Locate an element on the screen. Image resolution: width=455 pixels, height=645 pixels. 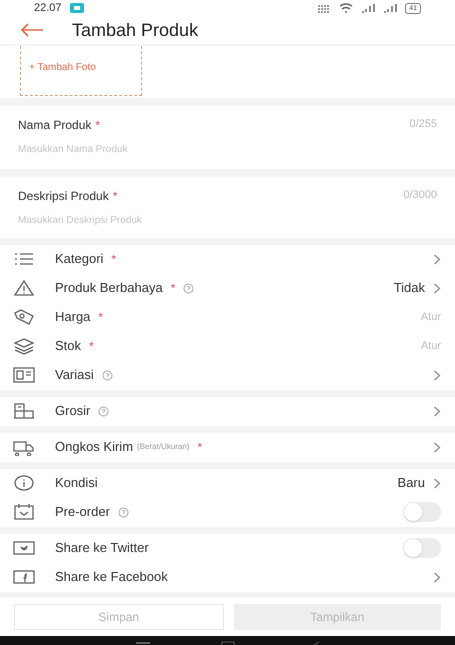
row-value: Tidak is located at coordinates (409, 288).